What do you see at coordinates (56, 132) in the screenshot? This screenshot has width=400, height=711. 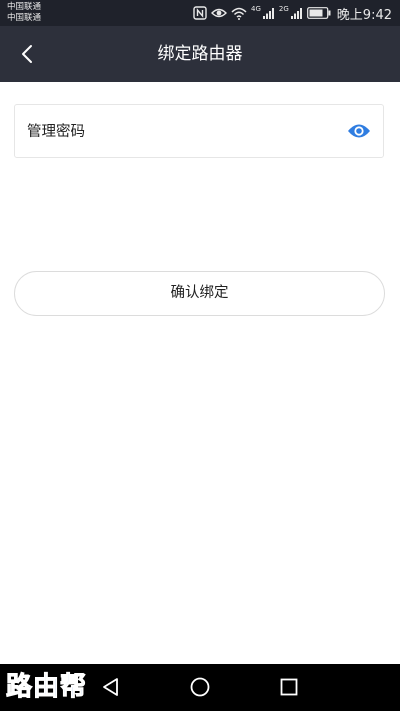 I see `password-label: 管理密码` at bounding box center [56, 132].